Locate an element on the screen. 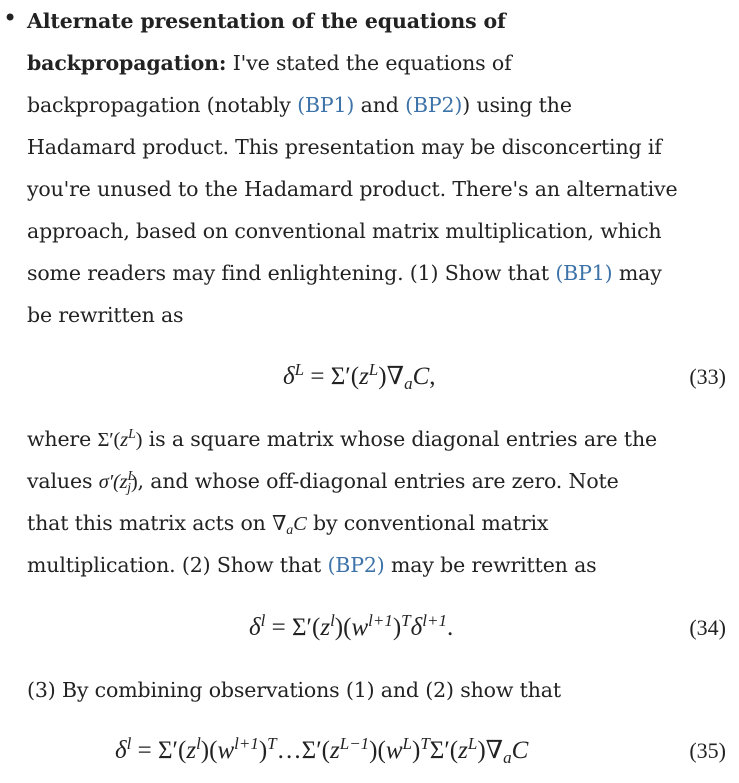 Image resolution: width=739 pixels, height=783 pixels. text-segment: may is located at coordinates (637, 273).